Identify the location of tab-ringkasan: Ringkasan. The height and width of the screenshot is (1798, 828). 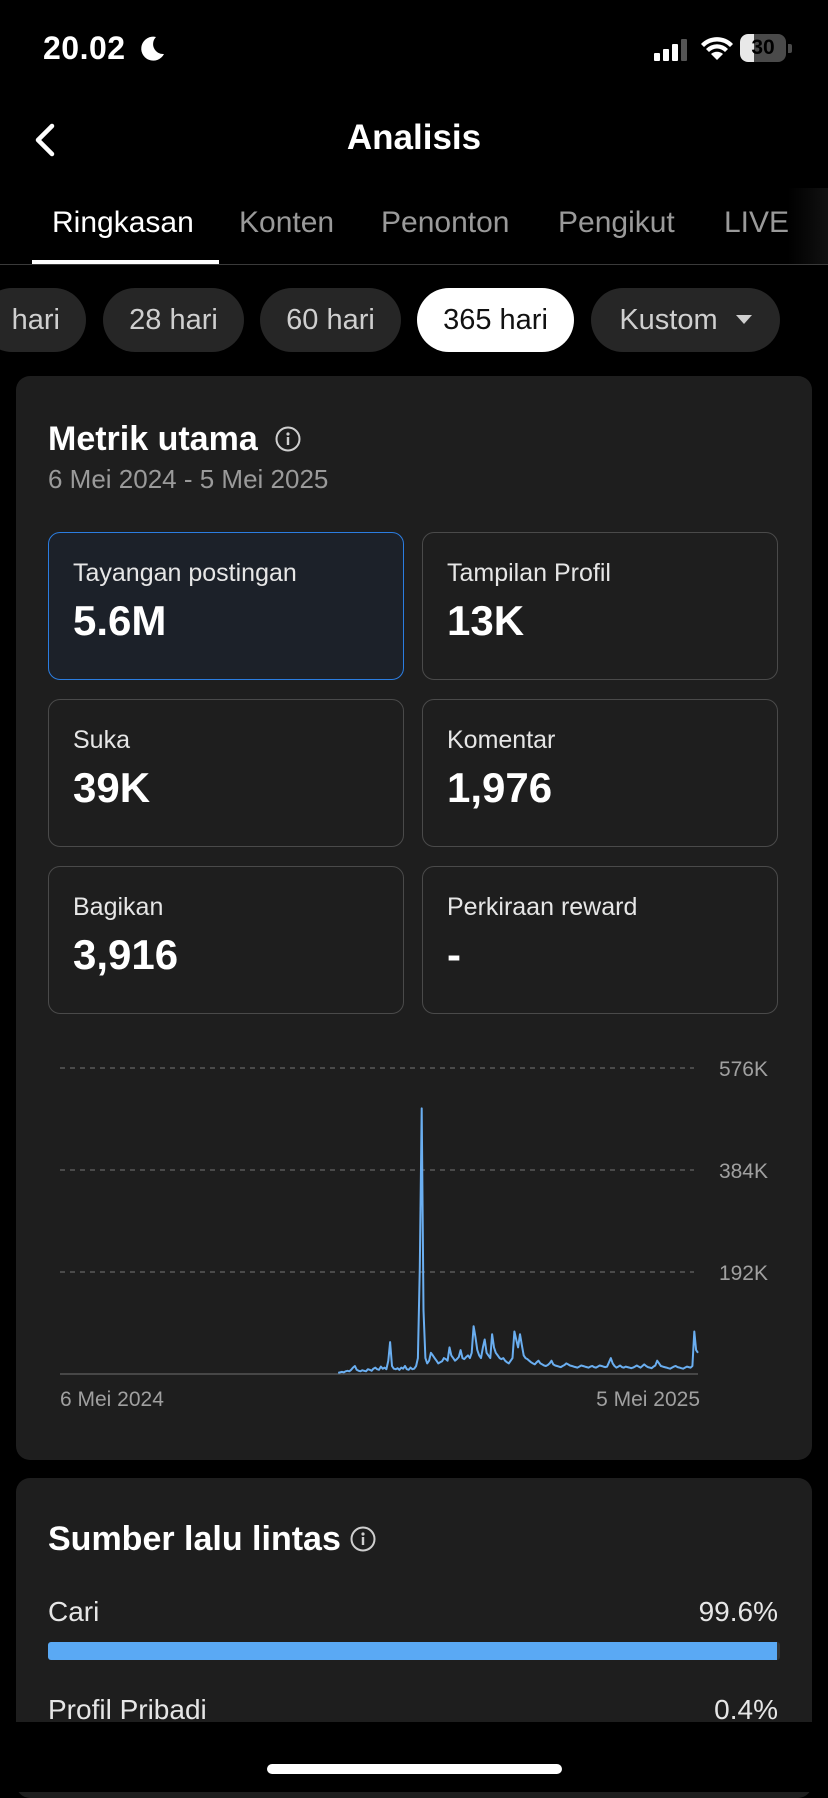
(123, 223).